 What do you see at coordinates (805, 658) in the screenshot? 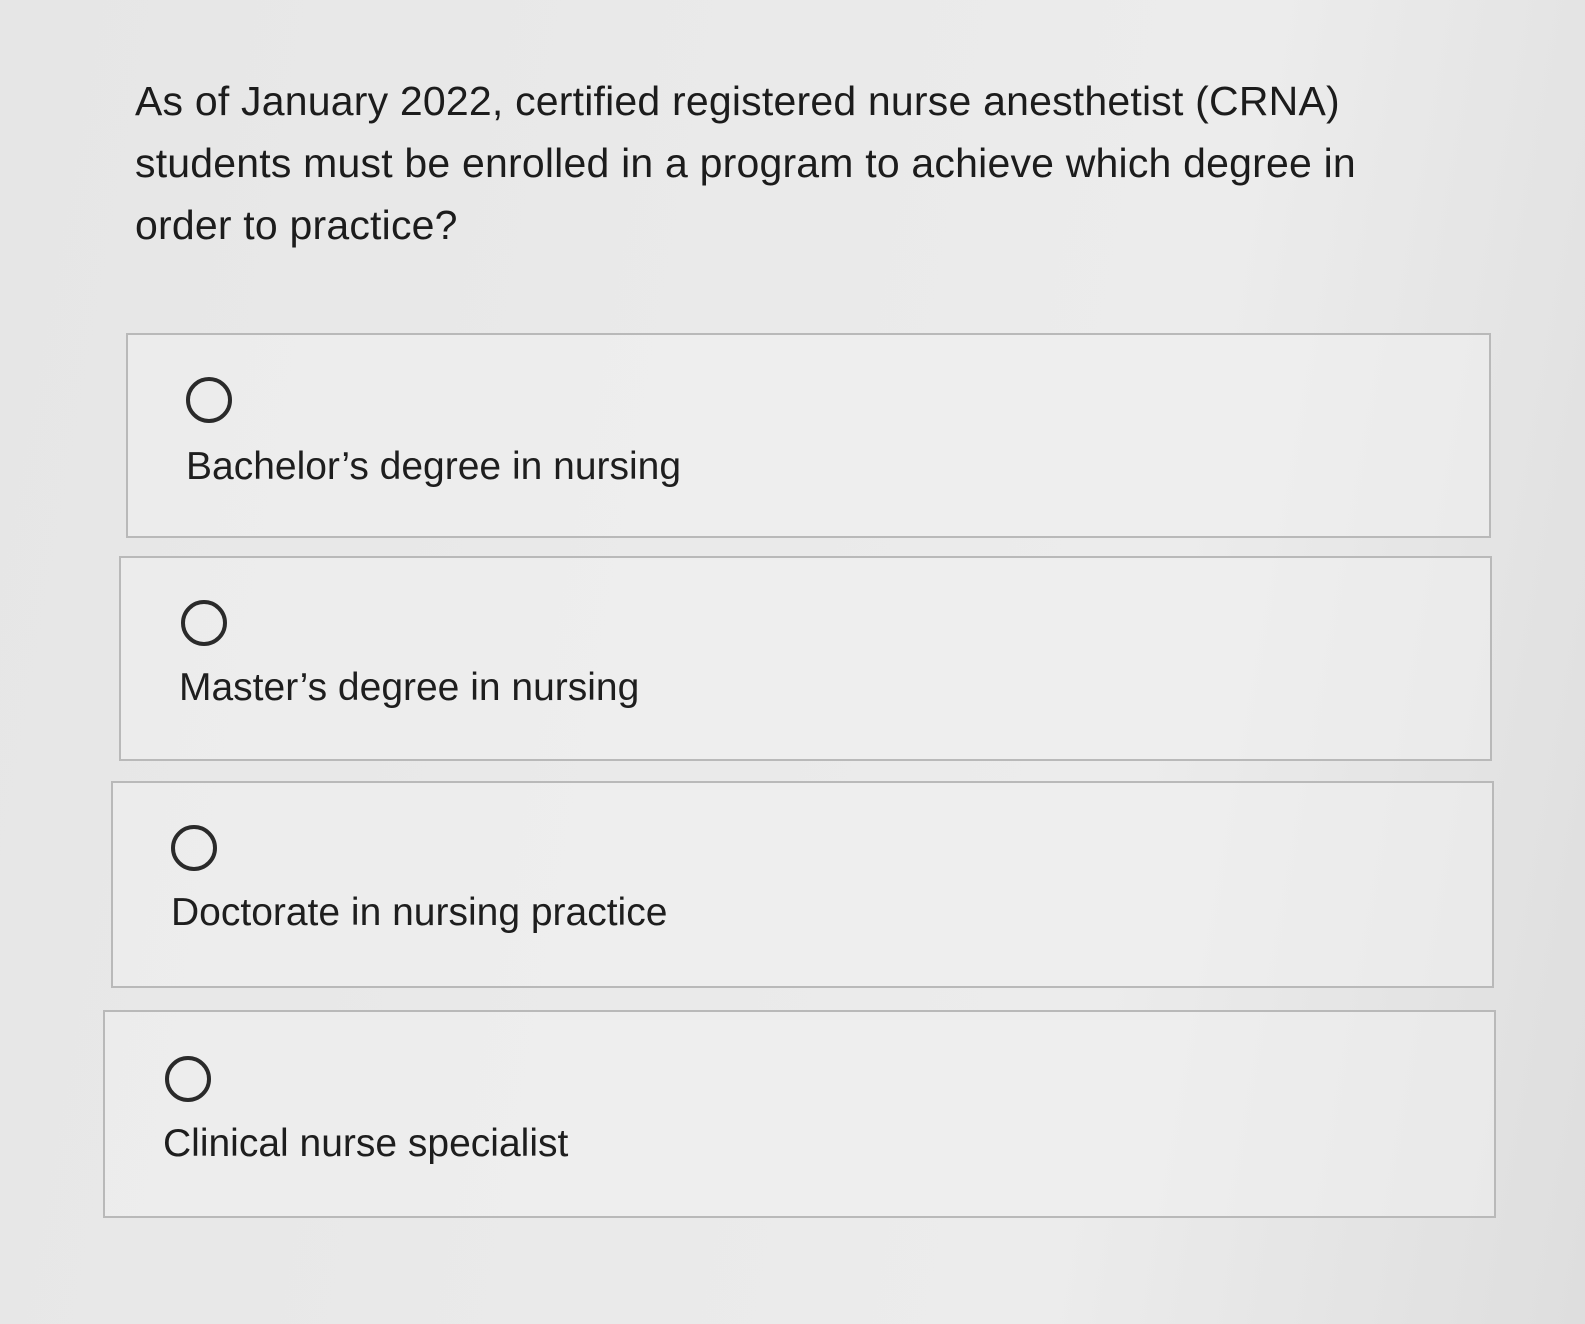
I see `answer-option-2: Master’s degree in nursing` at bounding box center [805, 658].